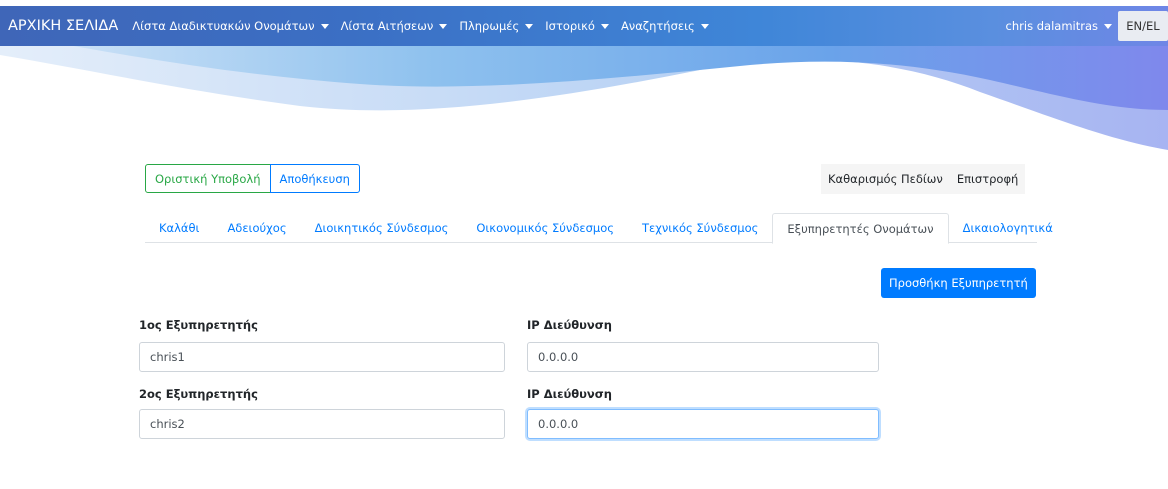 The image size is (1168, 489). I want to click on tab-name-servers: Εξυπηρετητές Ονομάτων, so click(860, 228).